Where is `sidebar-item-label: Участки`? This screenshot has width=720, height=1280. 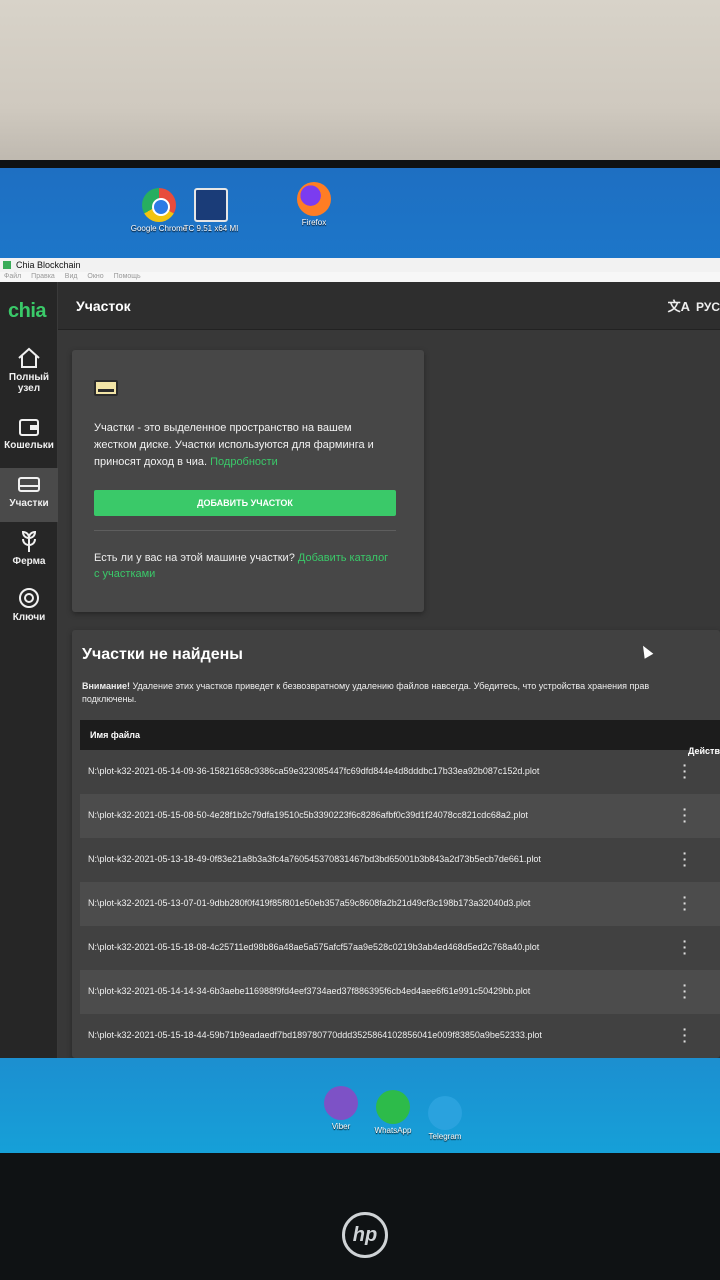
sidebar-item-label: Участки is located at coordinates (29, 503).